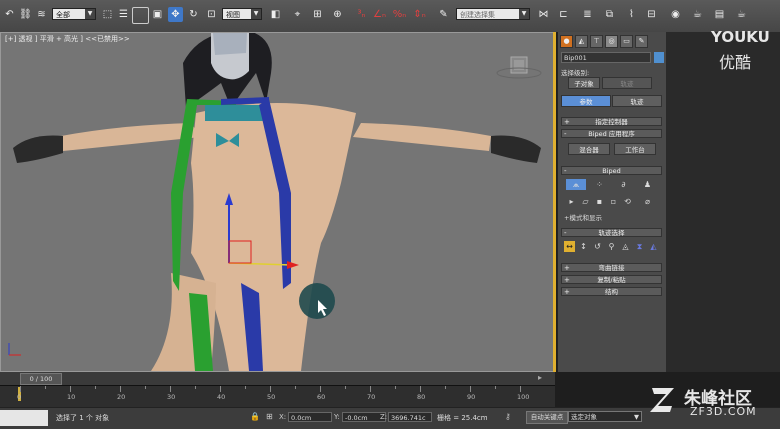 The image size is (780, 429). What do you see at coordinates (637, 101) in the screenshot?
I see `tab-tracks: 轨迹` at bounding box center [637, 101].